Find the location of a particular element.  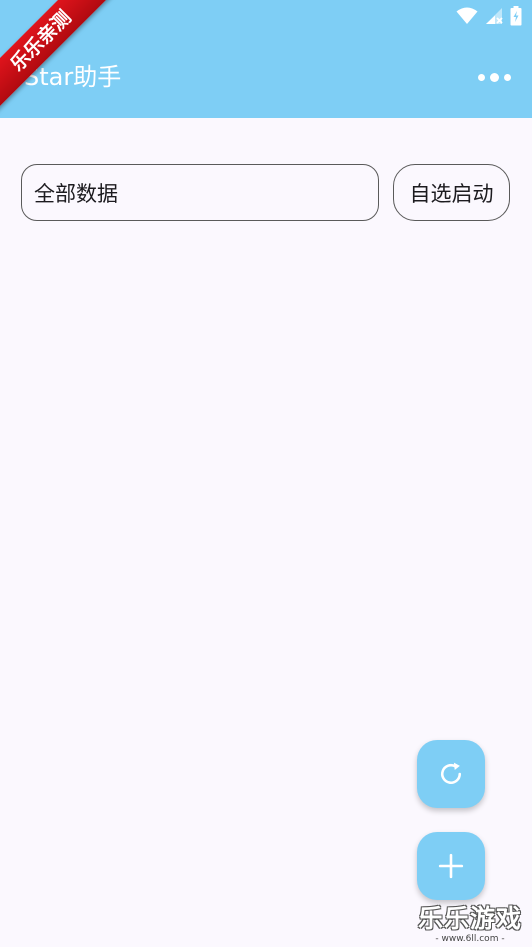

app-bar: Star助手 is located at coordinates (266, 59).